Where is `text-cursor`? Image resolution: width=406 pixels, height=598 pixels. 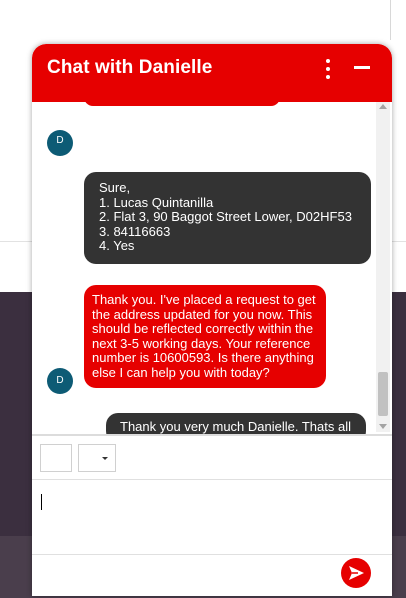
text-cursor is located at coordinates (41, 502).